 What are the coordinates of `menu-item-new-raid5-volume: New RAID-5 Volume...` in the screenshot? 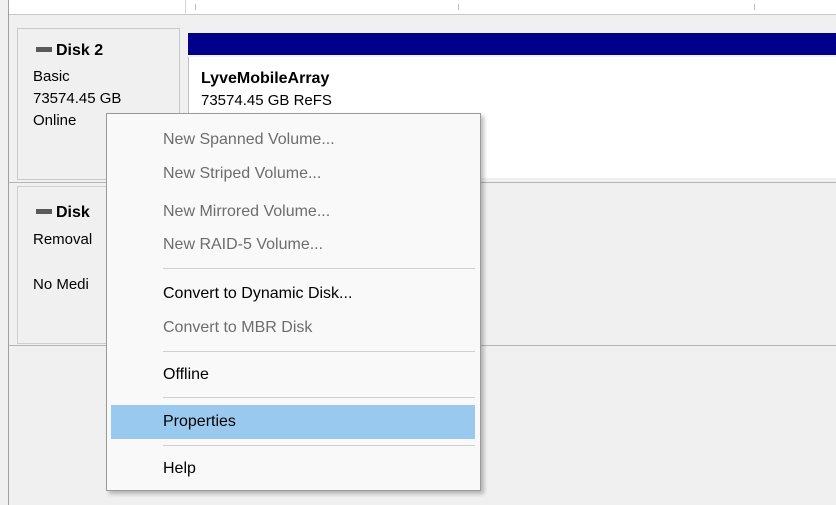 It's located at (293, 245).